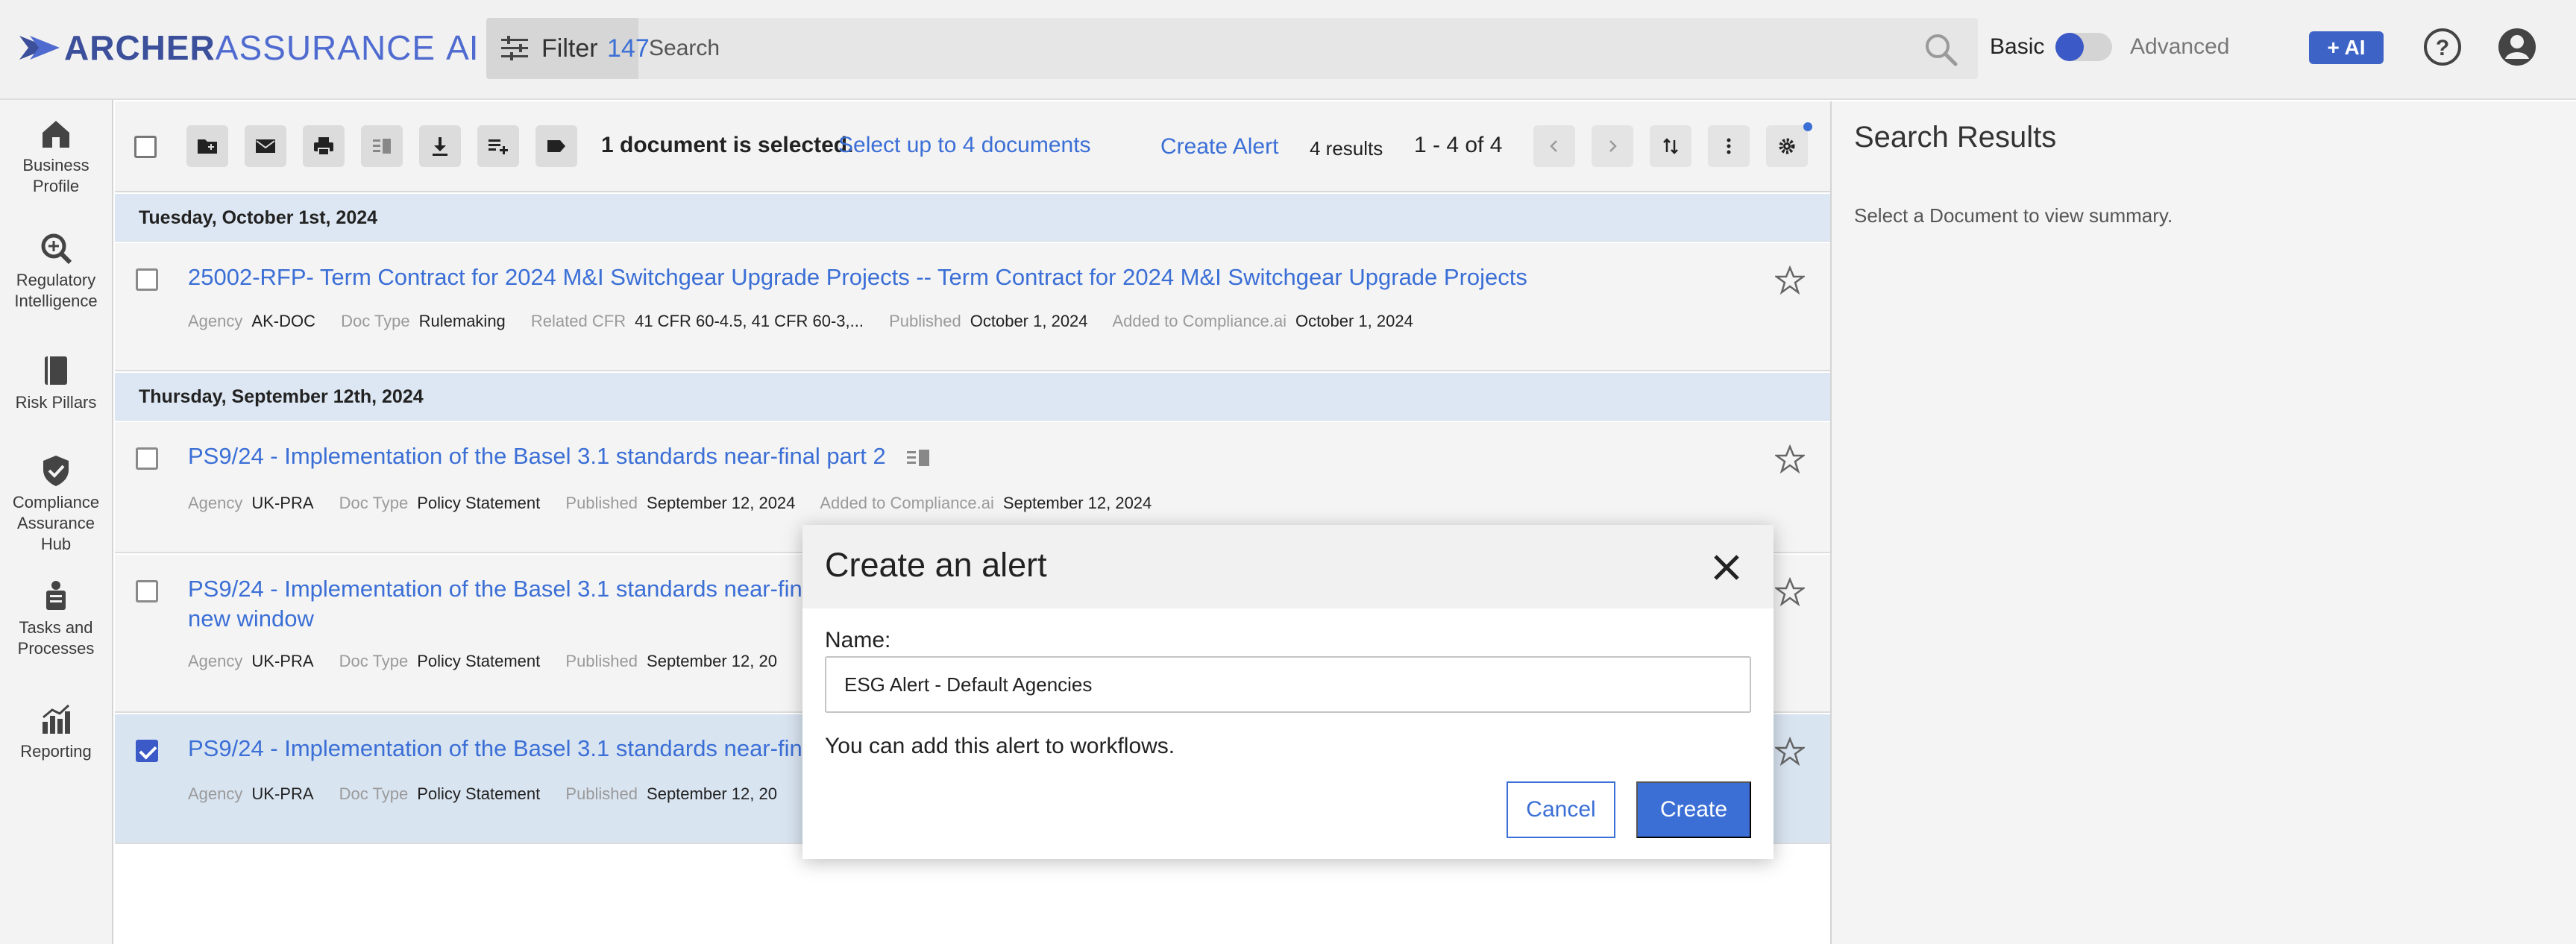 This screenshot has width=2576, height=944. What do you see at coordinates (56, 595) in the screenshot?
I see `clipboard-icon` at bounding box center [56, 595].